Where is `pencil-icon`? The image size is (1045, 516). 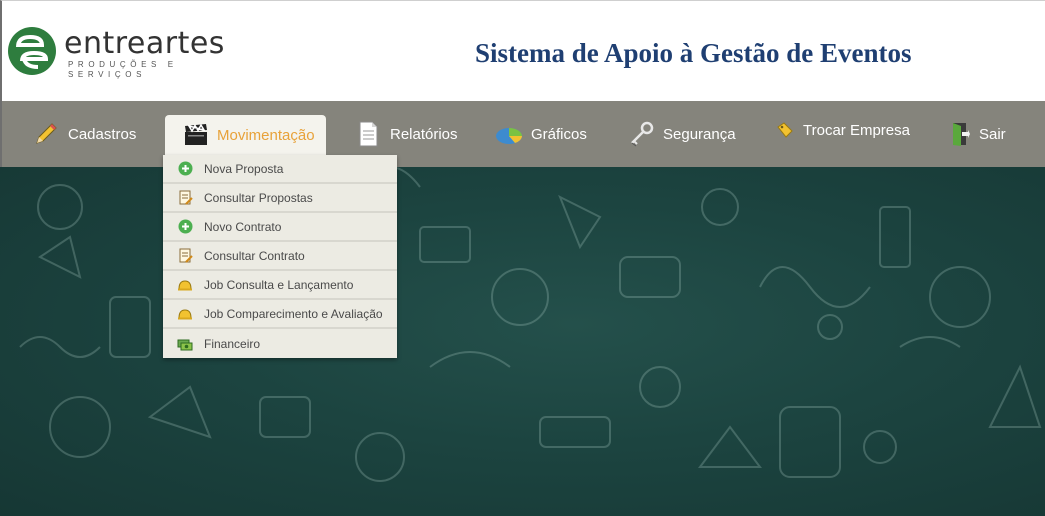 pencil-icon is located at coordinates (46, 134).